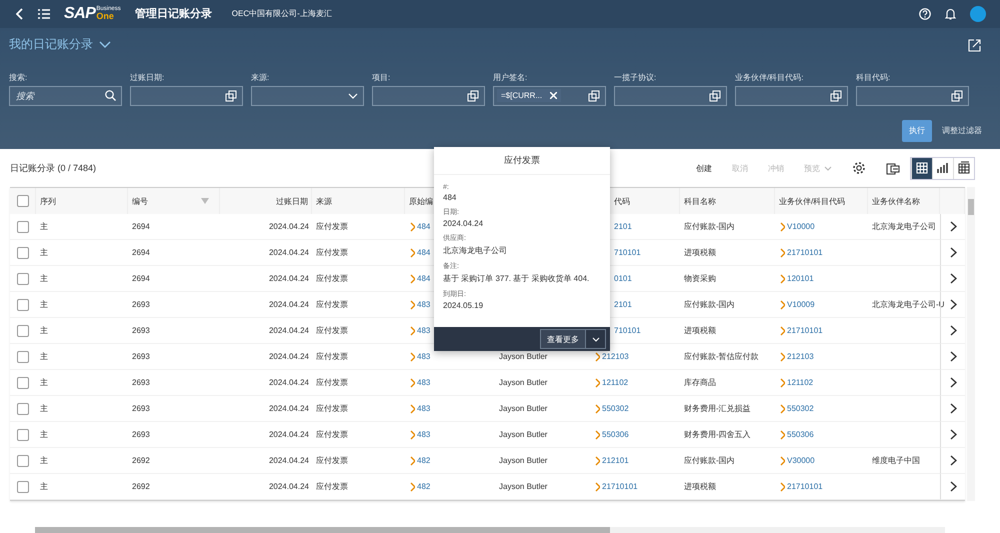  What do you see at coordinates (975, 45) in the screenshot?
I see `share-icon` at bounding box center [975, 45].